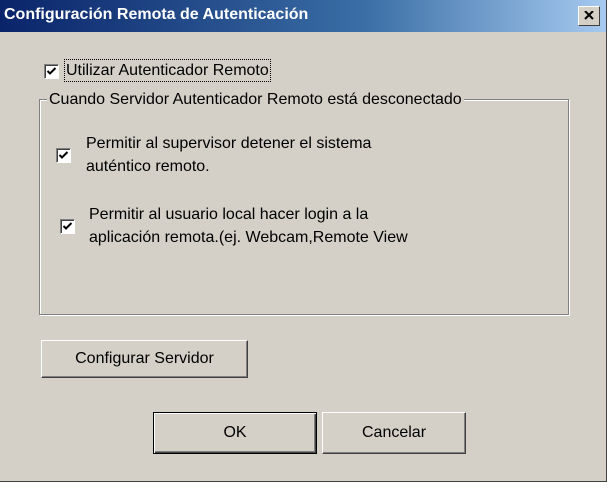 The image size is (608, 488). What do you see at coordinates (148, 166) in the screenshot?
I see `supervisor-stop-label-line2: auténtico remoto.` at bounding box center [148, 166].